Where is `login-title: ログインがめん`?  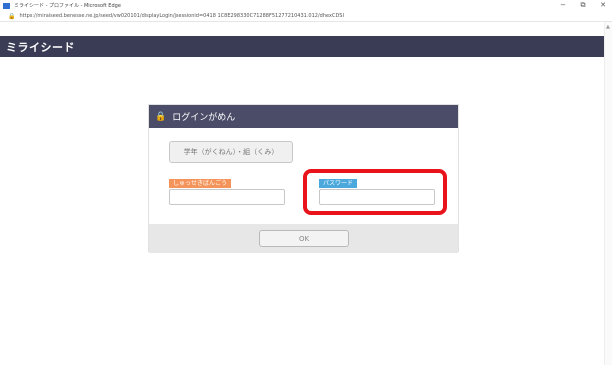
login-title: ログインがめん is located at coordinates (204, 118).